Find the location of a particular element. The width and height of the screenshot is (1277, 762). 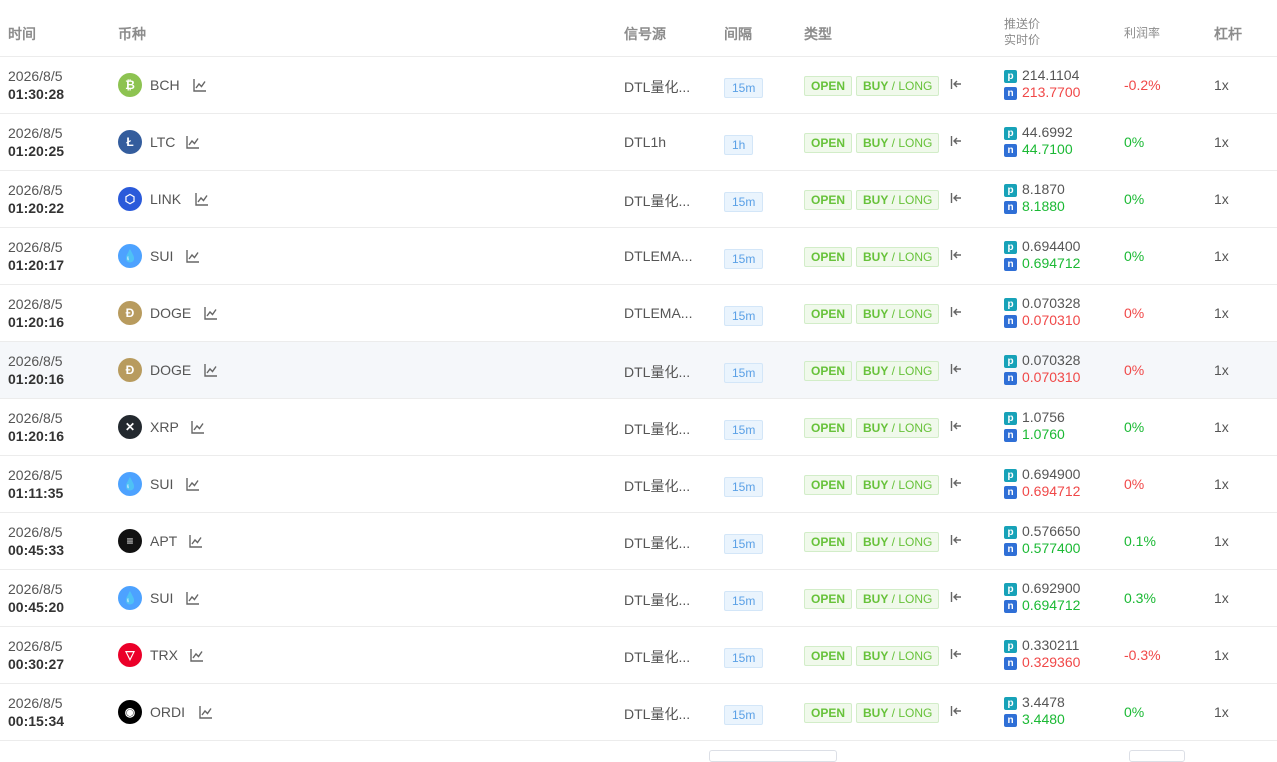

real-price: 0.329360 is located at coordinates (1051, 662).